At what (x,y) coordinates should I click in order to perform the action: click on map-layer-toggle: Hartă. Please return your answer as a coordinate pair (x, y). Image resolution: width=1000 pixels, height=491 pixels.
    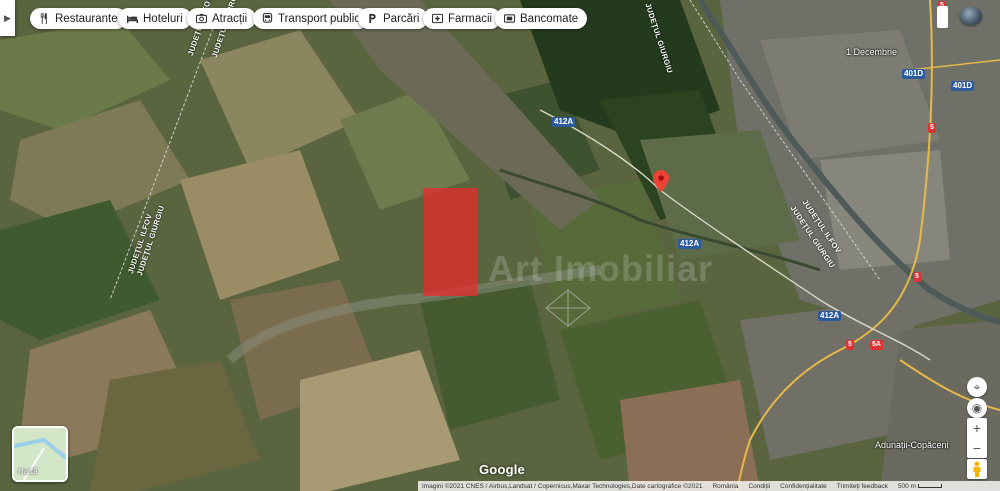
    Looking at the image, I should click on (40, 454).